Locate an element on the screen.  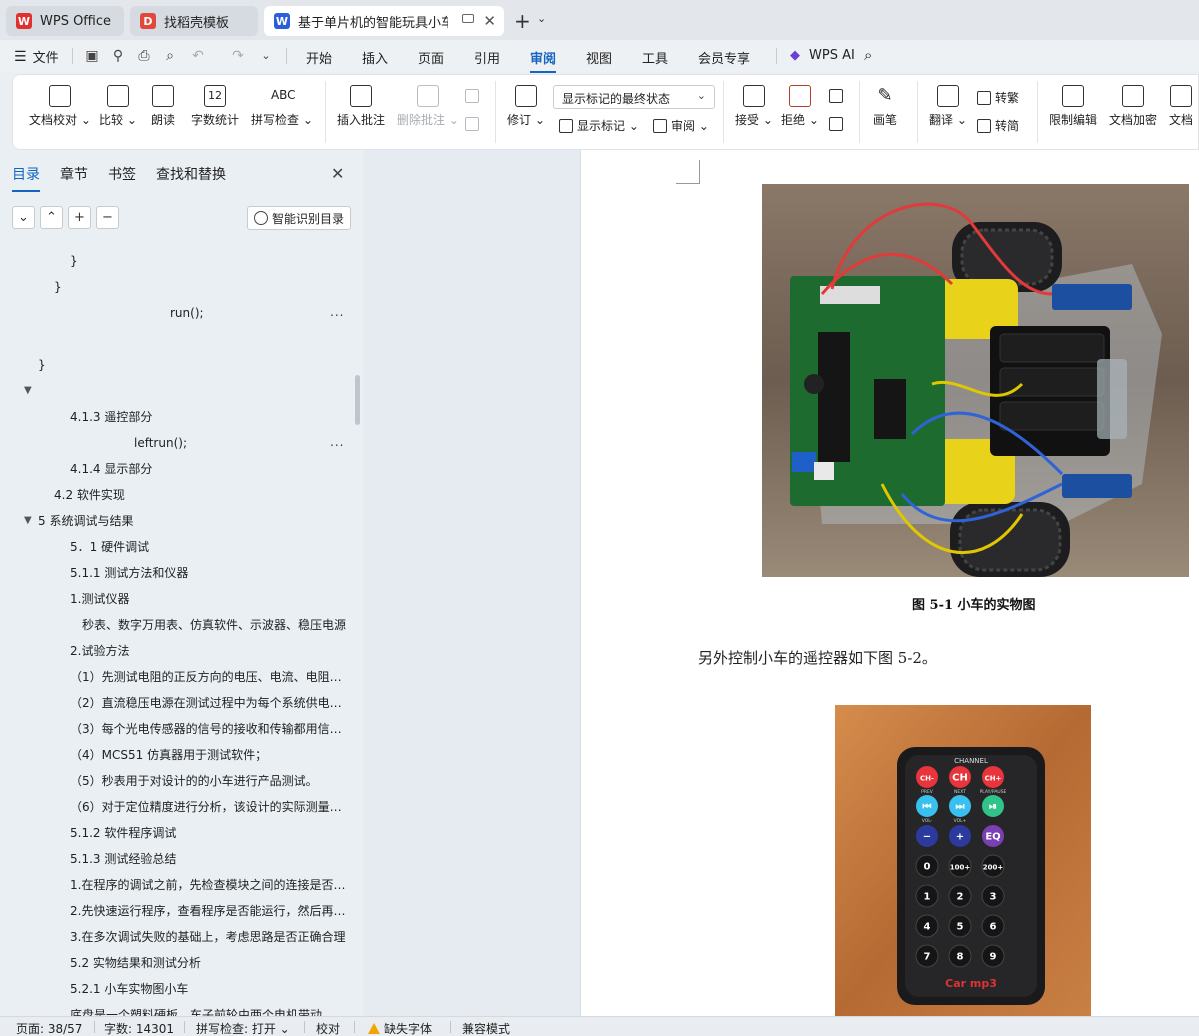
toc-item: （2）直流稳压电源在测试过程中为每个系统供电是否正常 is located at coordinates (208, 703).